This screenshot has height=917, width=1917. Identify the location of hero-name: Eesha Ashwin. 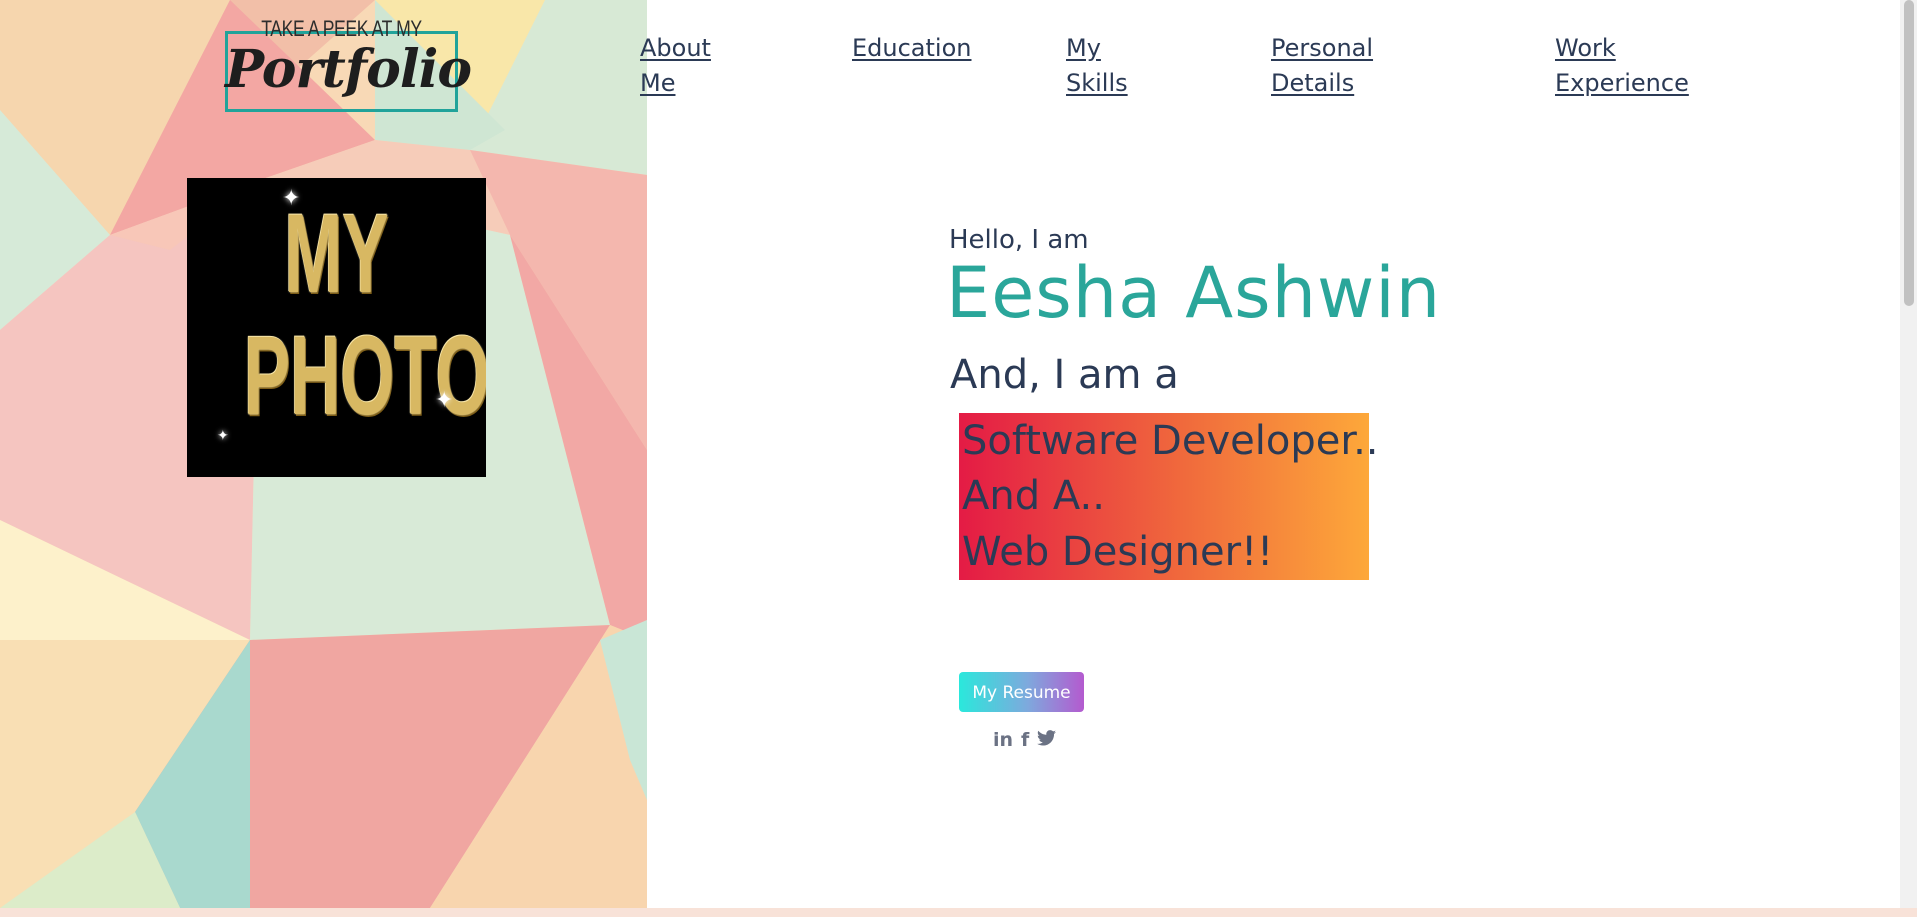
(1194, 293).